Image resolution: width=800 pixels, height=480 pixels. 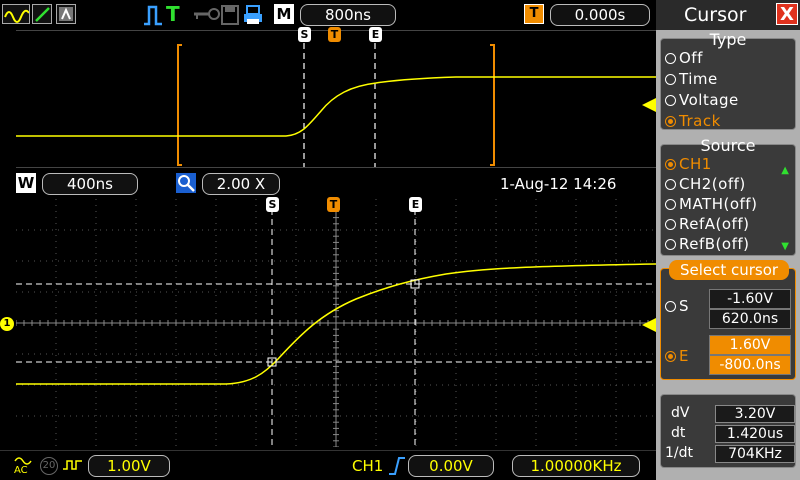 What do you see at coordinates (368, 466) in the screenshot?
I see `trigger-source: CH1` at bounding box center [368, 466].